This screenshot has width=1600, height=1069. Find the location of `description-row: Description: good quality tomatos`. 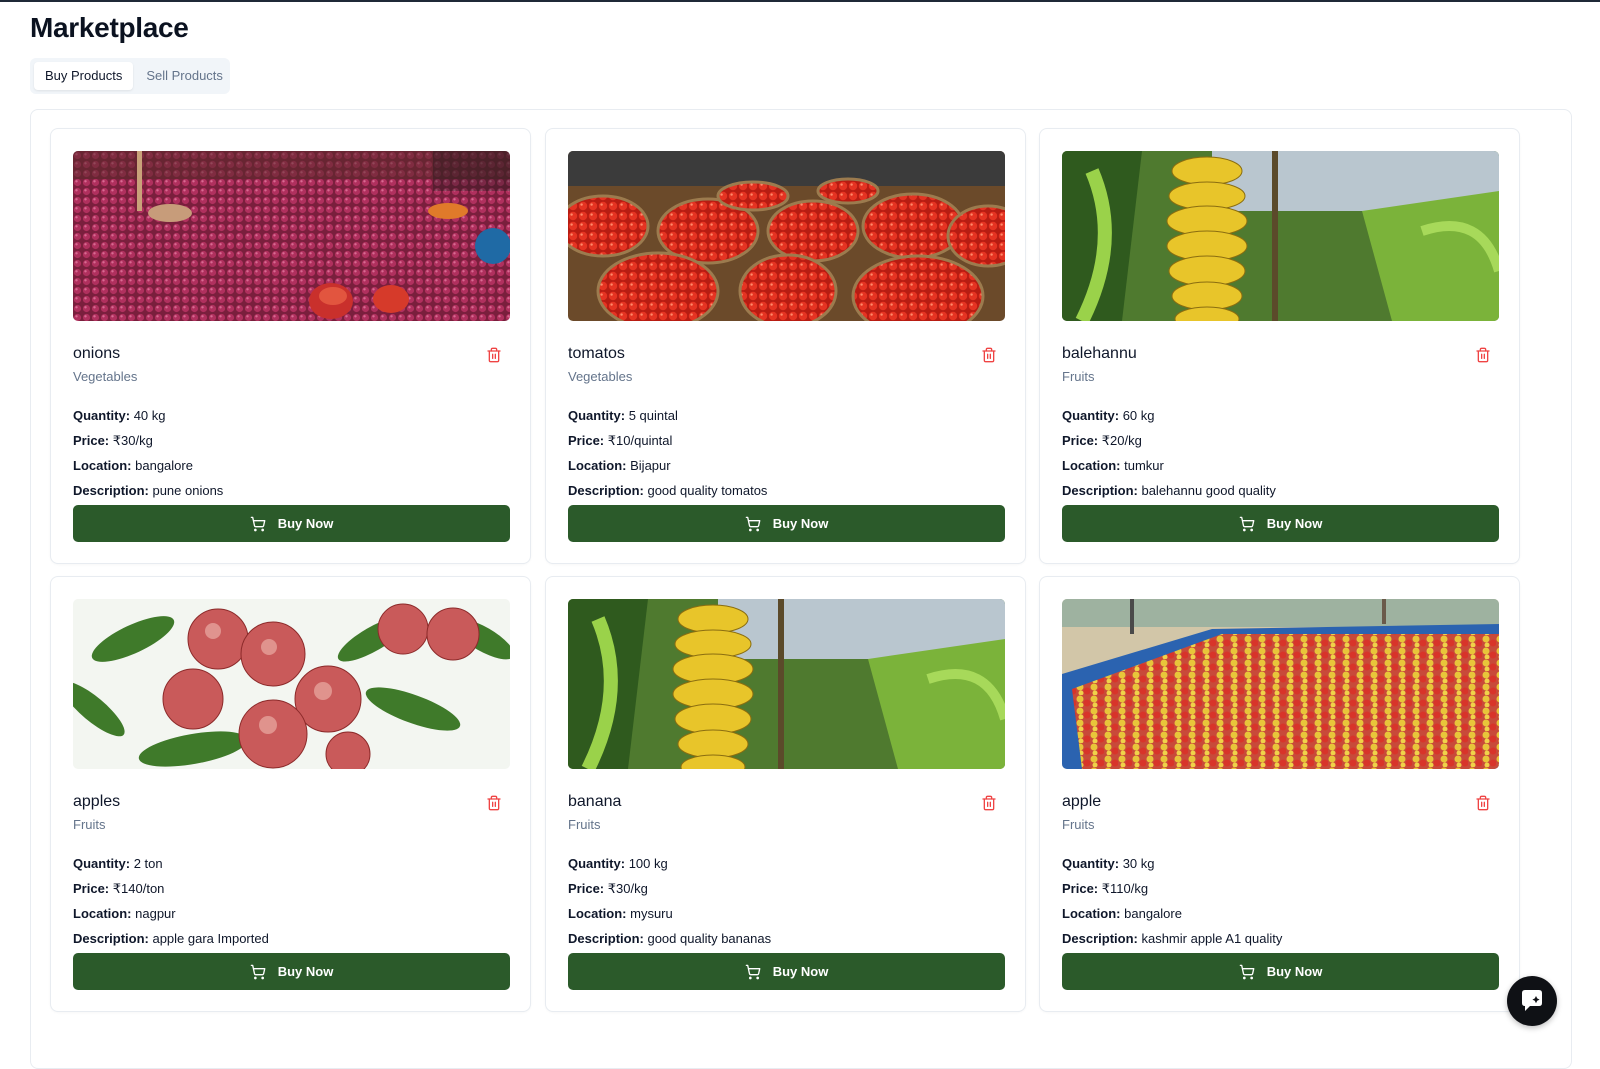

description-row: Description: good quality tomatos is located at coordinates (667, 494).